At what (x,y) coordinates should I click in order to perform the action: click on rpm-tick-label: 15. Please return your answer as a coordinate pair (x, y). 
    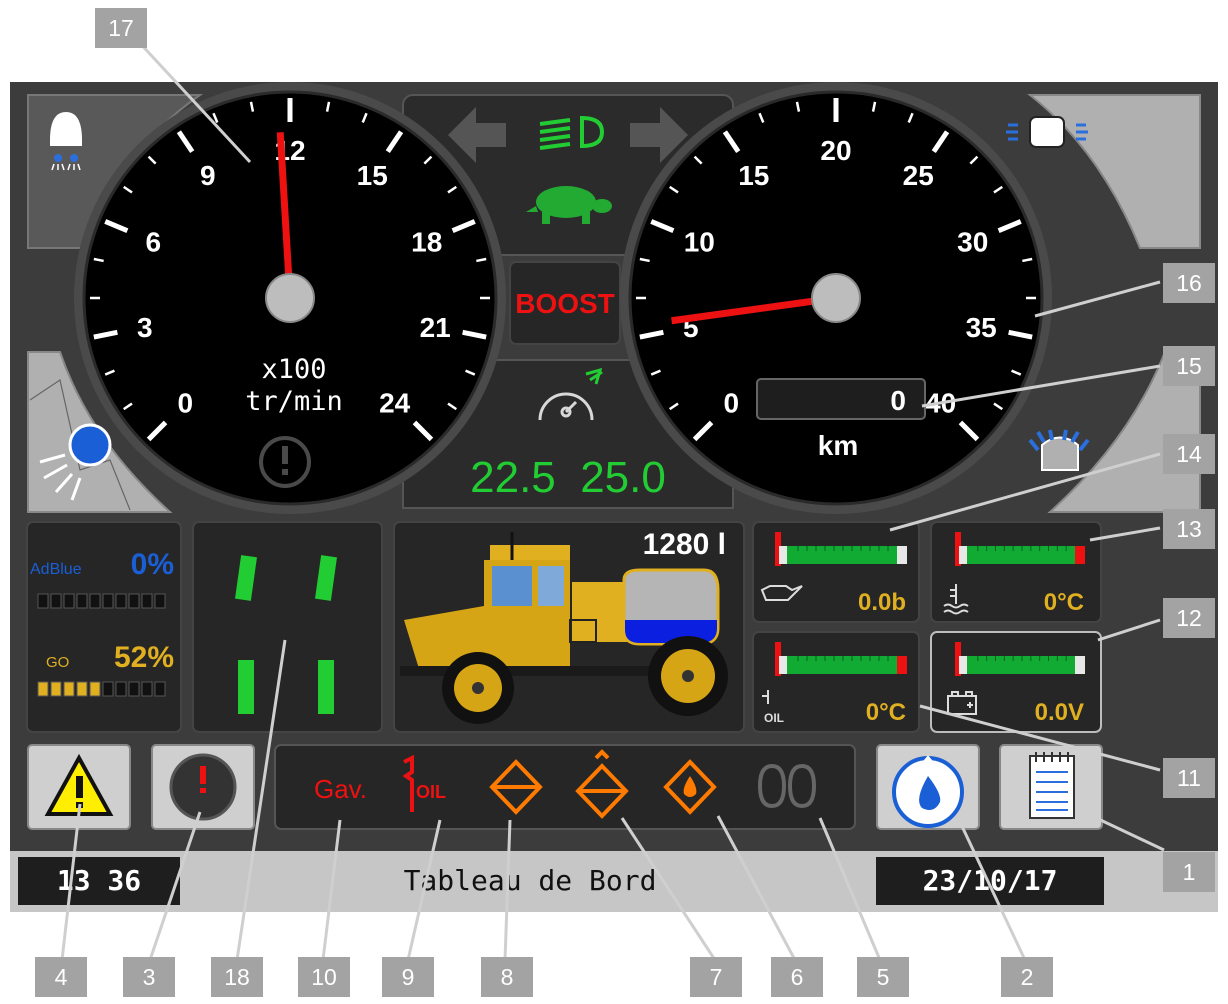
    Looking at the image, I should click on (372, 175).